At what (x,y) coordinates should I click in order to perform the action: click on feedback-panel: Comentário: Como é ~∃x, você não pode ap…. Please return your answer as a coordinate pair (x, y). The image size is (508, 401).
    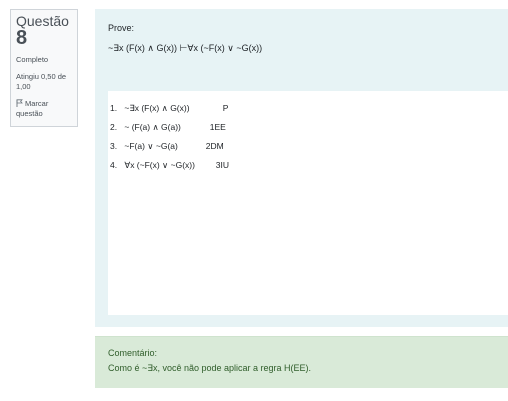
    Looking at the image, I should click on (301, 362).